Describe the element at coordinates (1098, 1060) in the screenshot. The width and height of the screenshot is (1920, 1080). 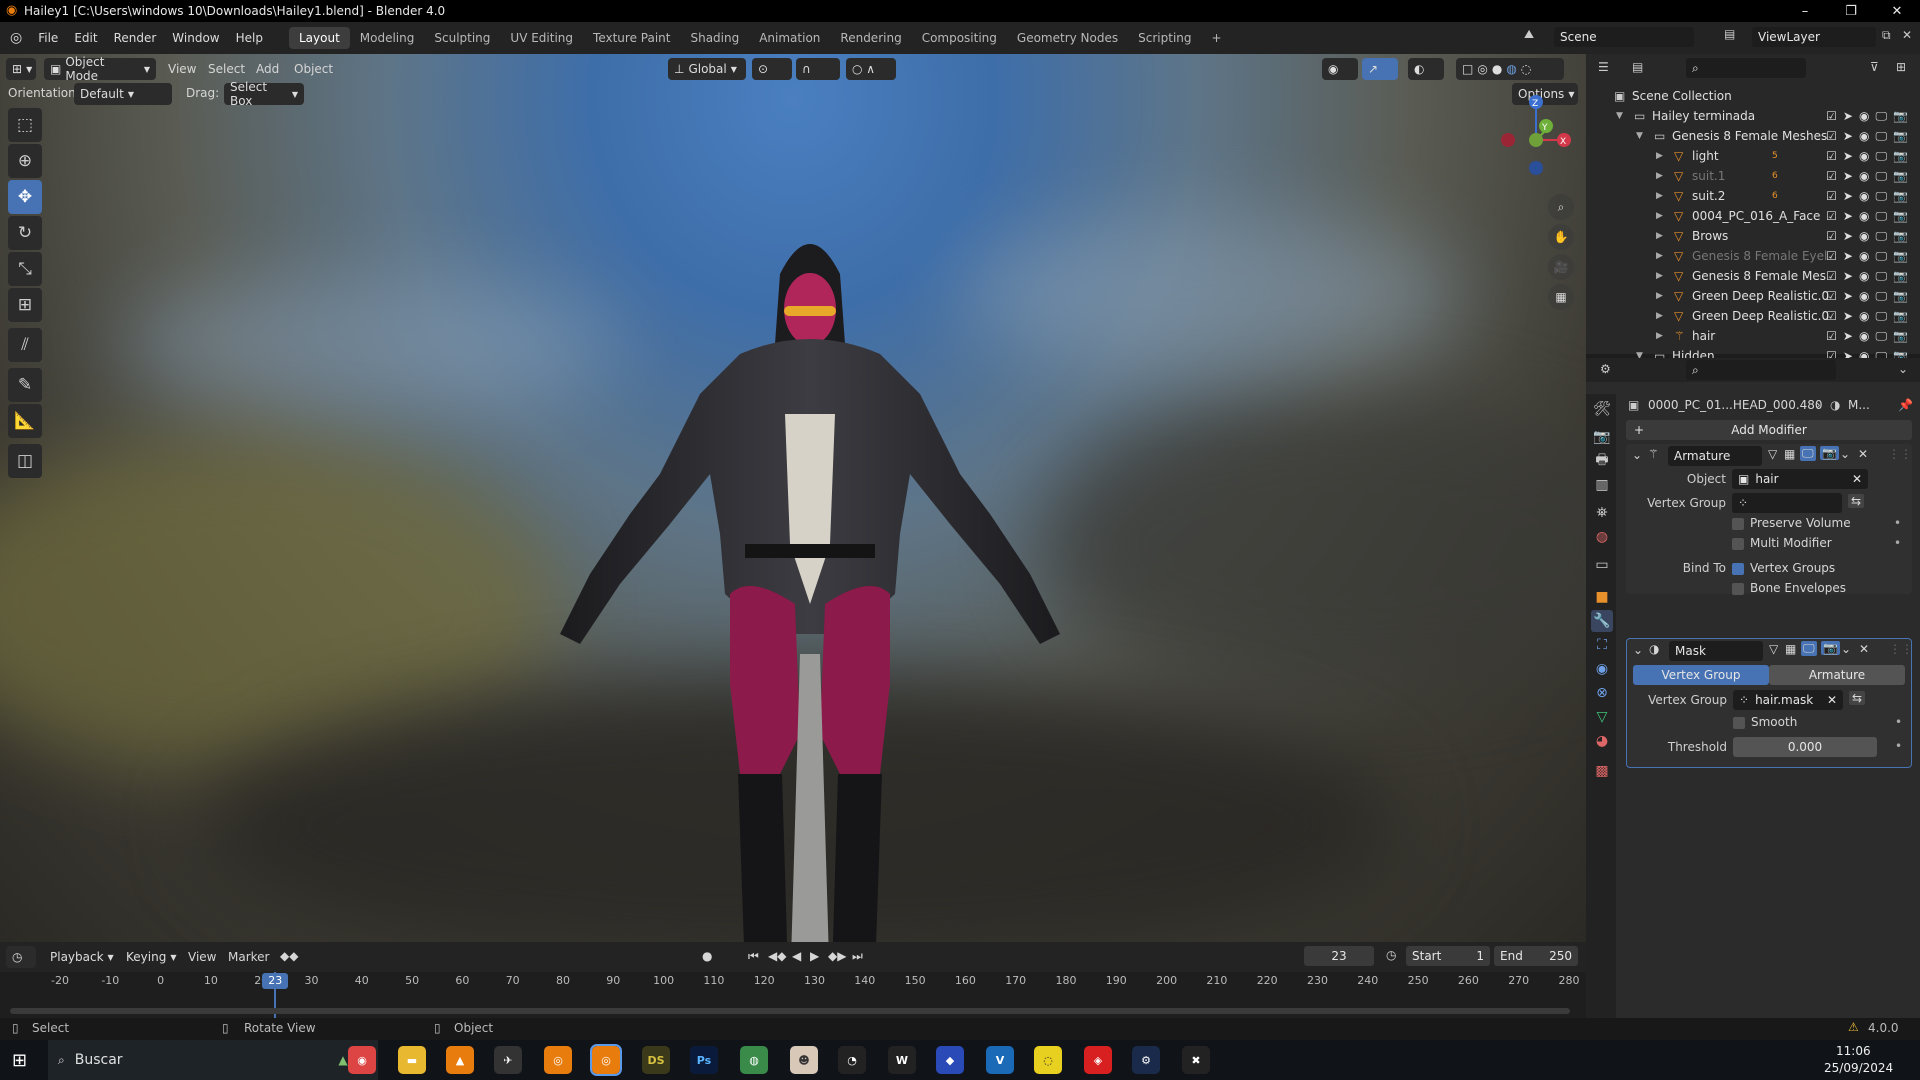
I see `vpn-app-icon: ◈` at that location.